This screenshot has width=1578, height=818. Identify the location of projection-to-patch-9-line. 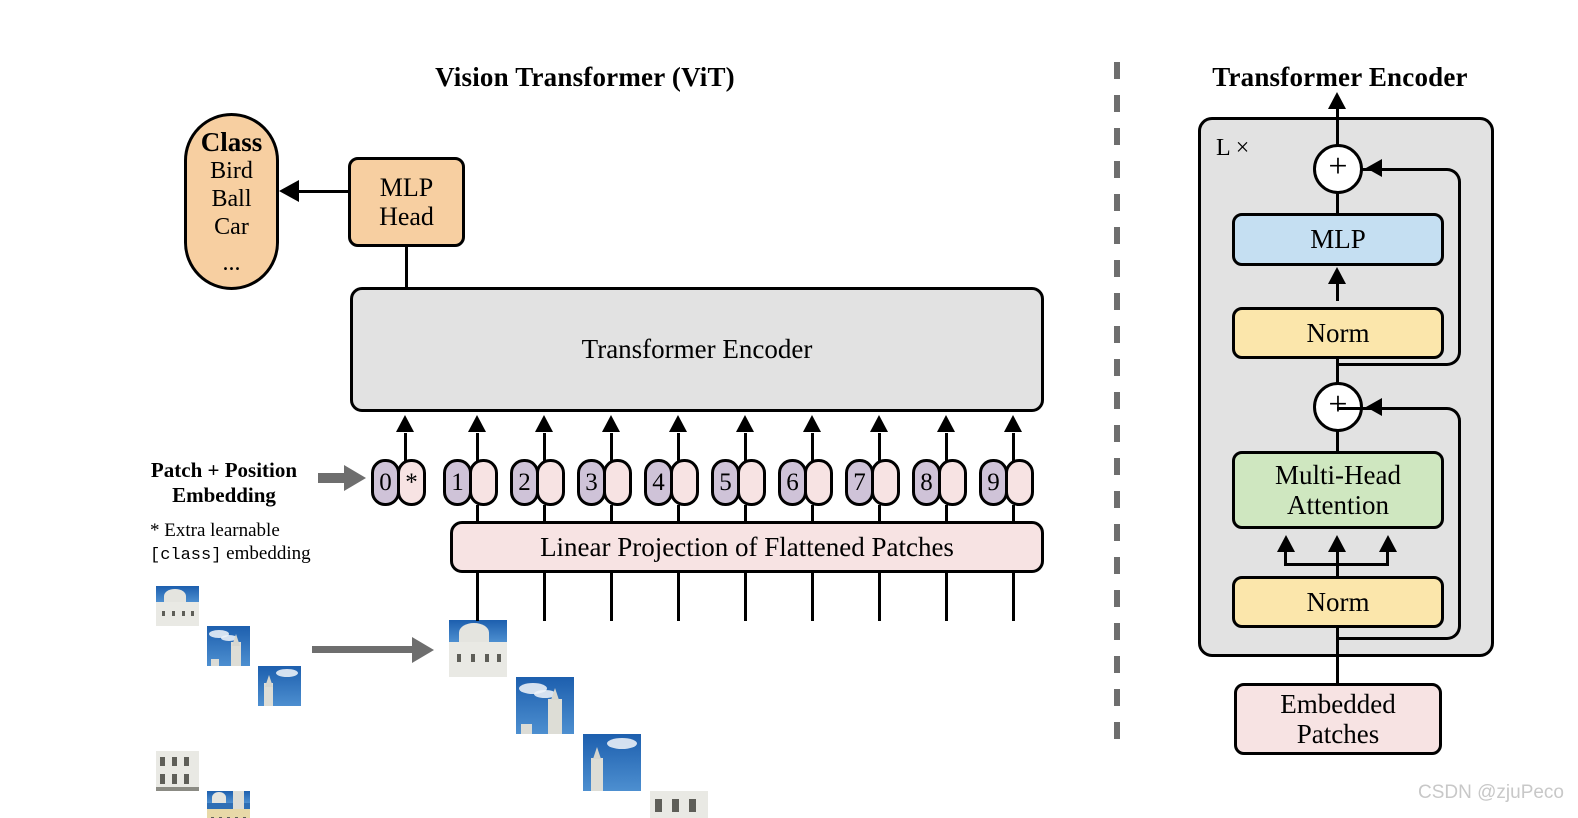
(1013, 596).